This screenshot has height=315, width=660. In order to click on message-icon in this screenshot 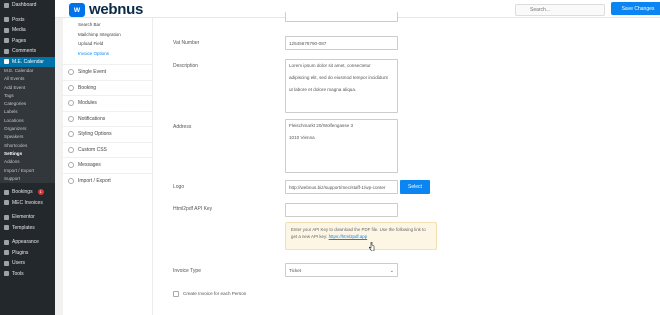, I will do `click(71, 165)`.